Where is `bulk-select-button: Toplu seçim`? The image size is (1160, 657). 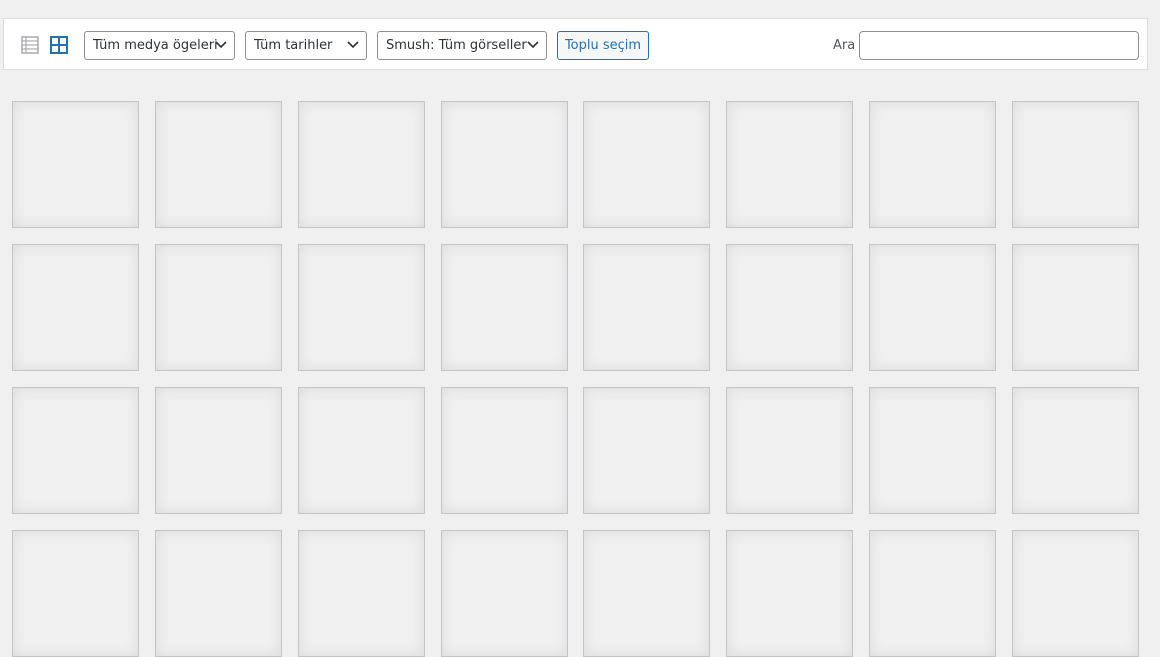 bulk-select-button: Toplu seçim is located at coordinates (603, 45).